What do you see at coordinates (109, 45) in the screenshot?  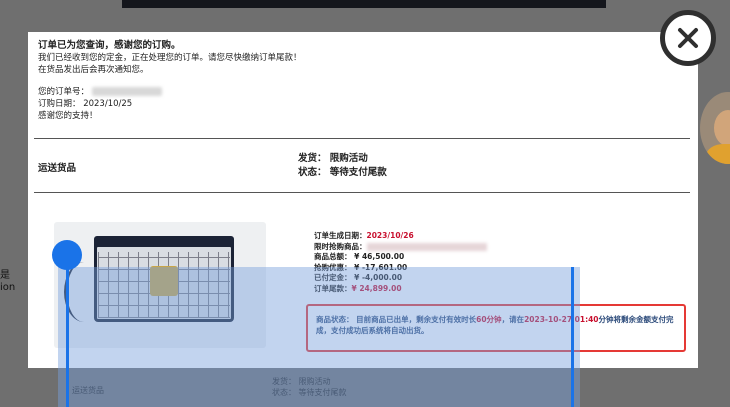 I see `message-title: 订单已为您查询，感谢您的订购。` at bounding box center [109, 45].